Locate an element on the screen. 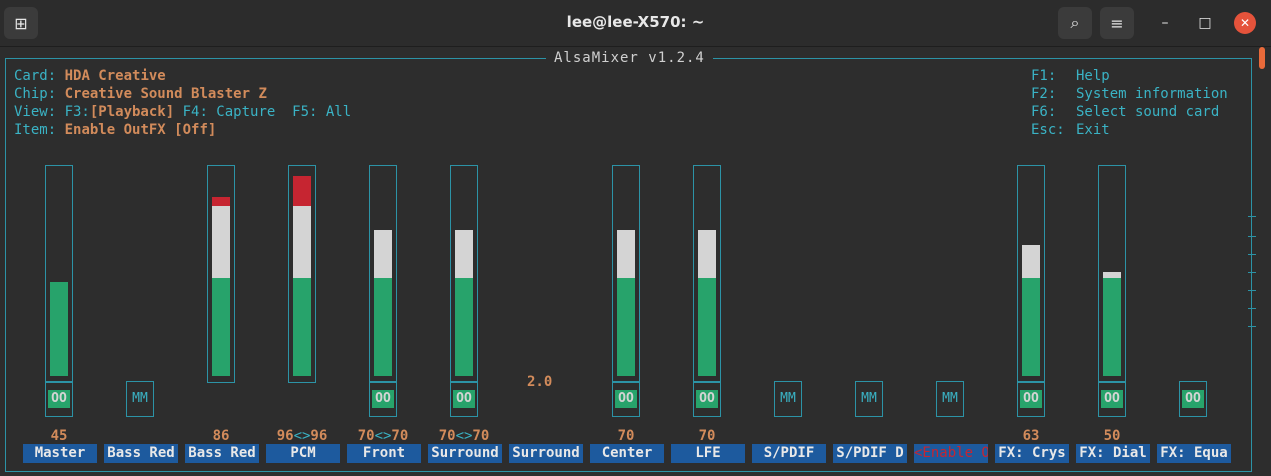 This screenshot has width=1271, height=476. channel-label: Master is located at coordinates (60, 453).